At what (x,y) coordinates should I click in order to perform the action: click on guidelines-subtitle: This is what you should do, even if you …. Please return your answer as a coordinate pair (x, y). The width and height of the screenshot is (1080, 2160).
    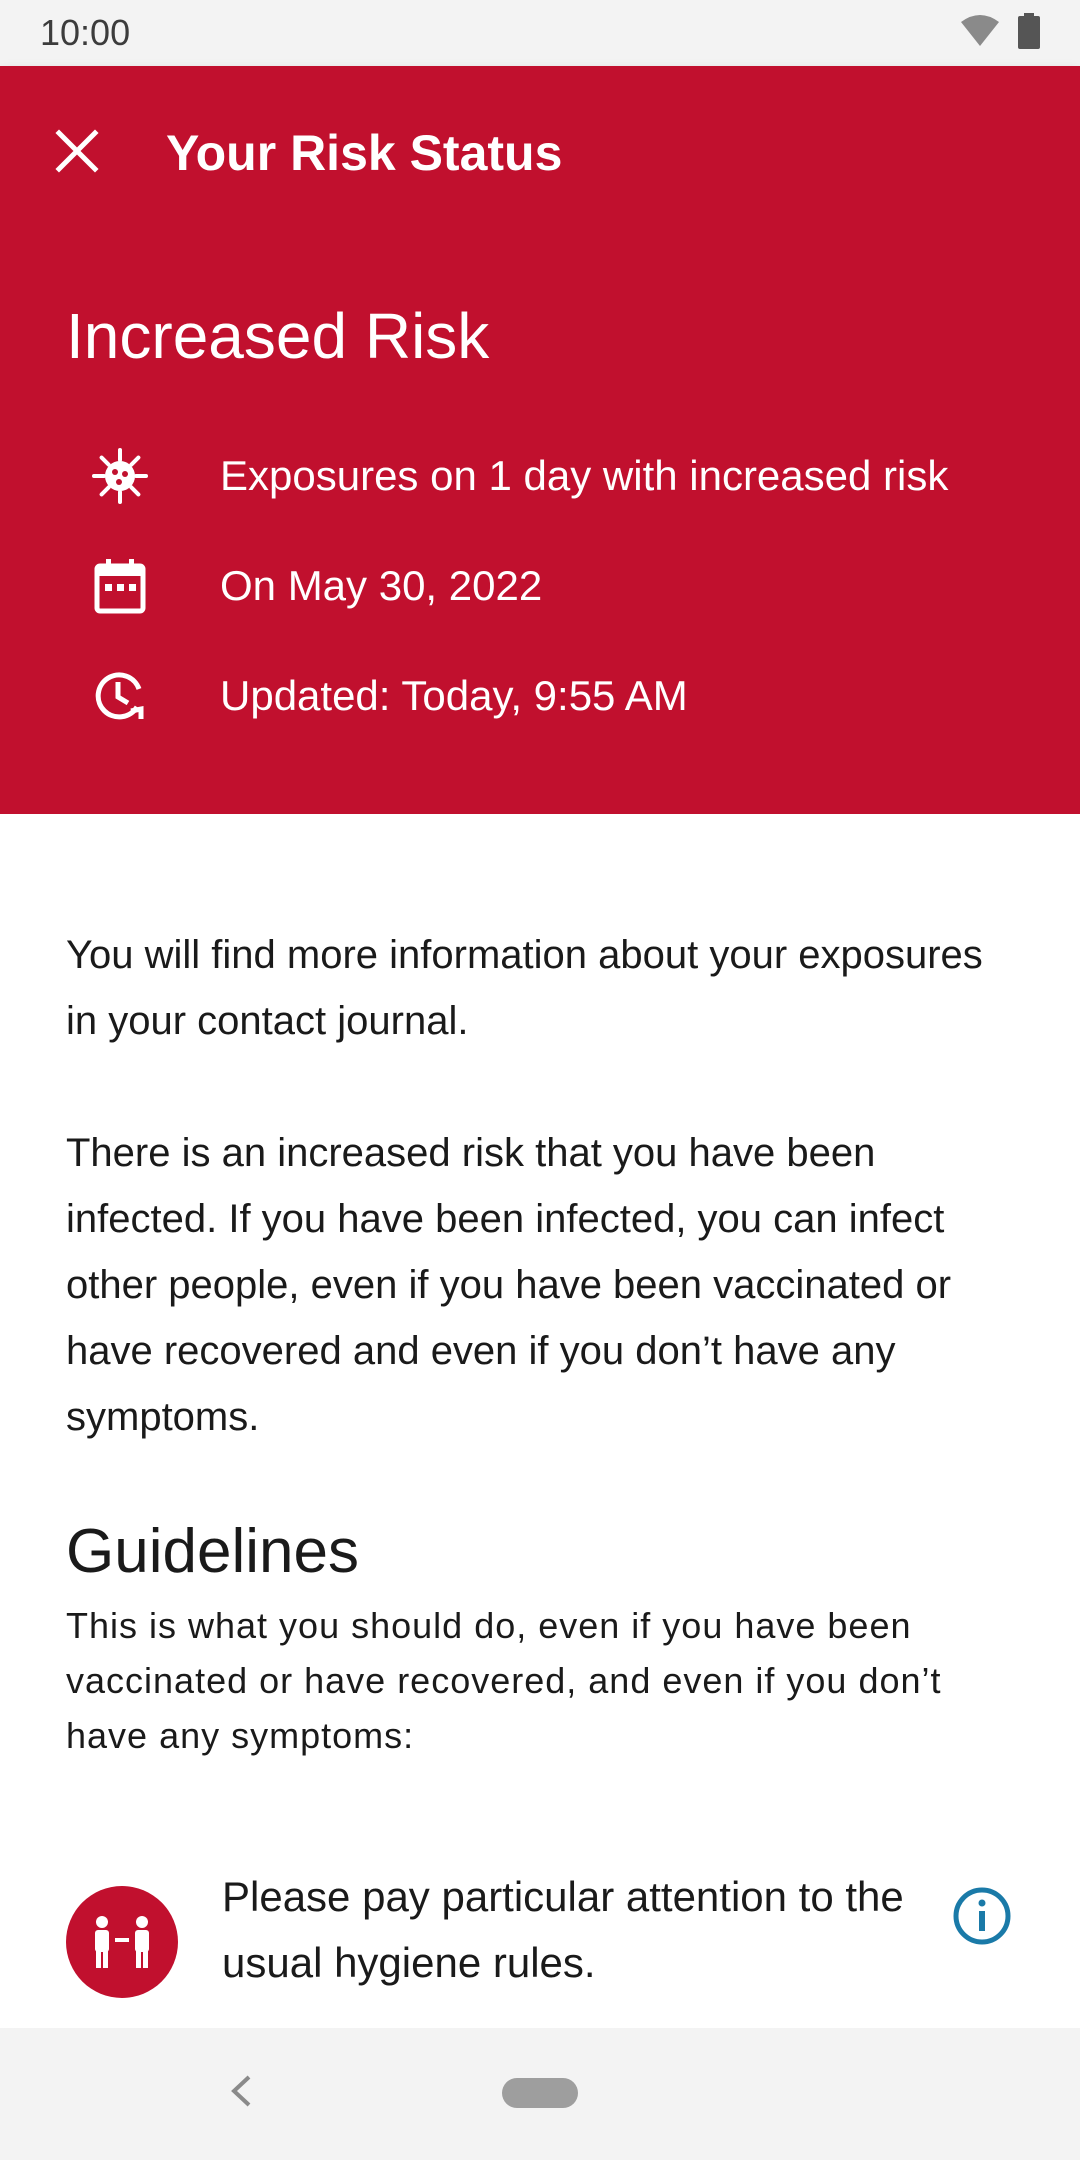
    Looking at the image, I should click on (504, 1680).